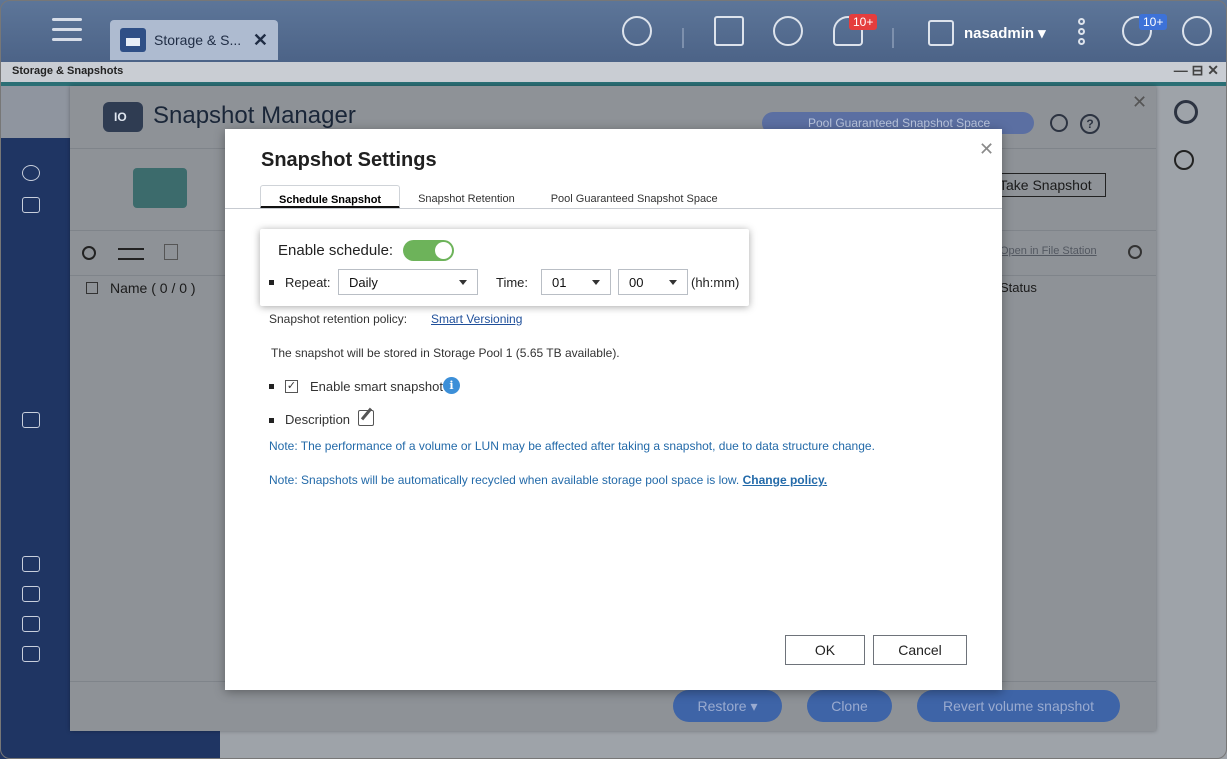 The image size is (1227, 759). Describe the element at coordinates (31, 421) in the screenshot. I see `sidebar-snapshot-icon` at that location.